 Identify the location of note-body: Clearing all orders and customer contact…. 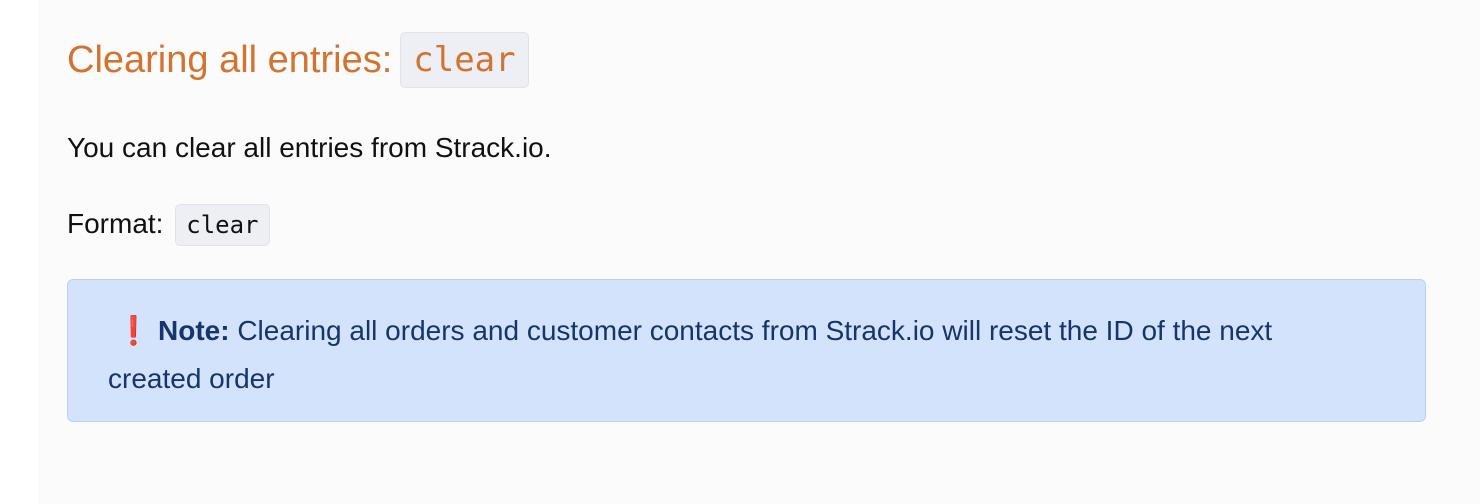
(690, 354).